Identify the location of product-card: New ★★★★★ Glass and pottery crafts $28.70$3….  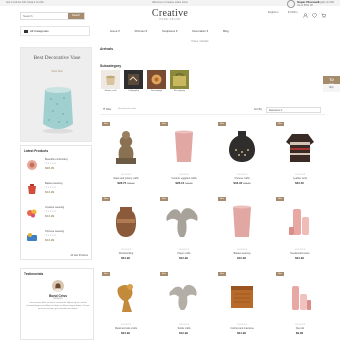
(126, 155).